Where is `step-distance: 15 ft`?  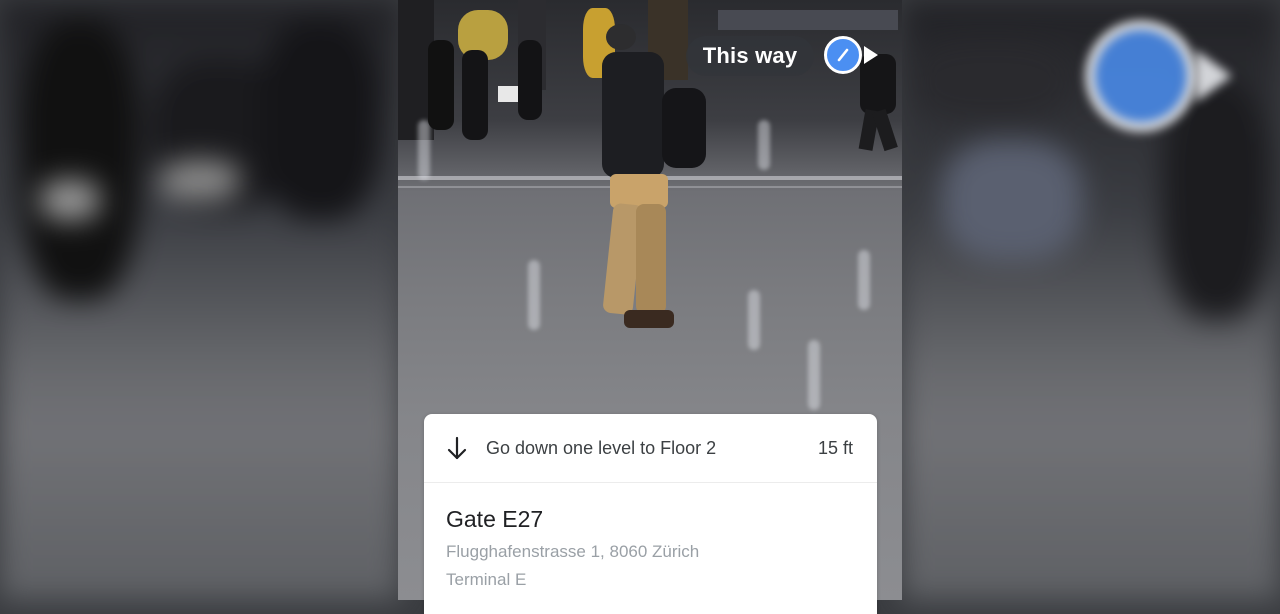 step-distance: 15 ft is located at coordinates (835, 448).